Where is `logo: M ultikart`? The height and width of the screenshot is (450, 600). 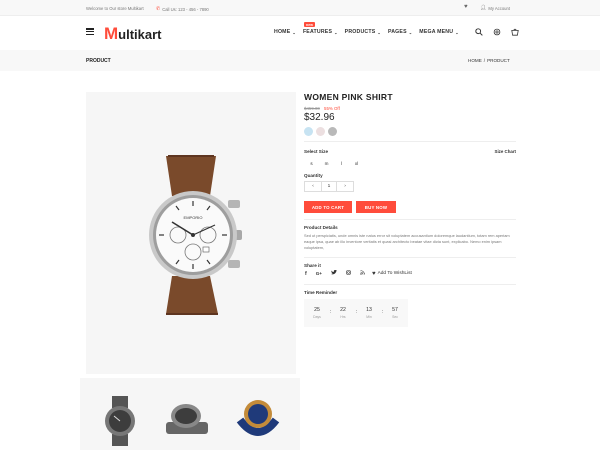
logo: M ultikart is located at coordinates (133, 34).